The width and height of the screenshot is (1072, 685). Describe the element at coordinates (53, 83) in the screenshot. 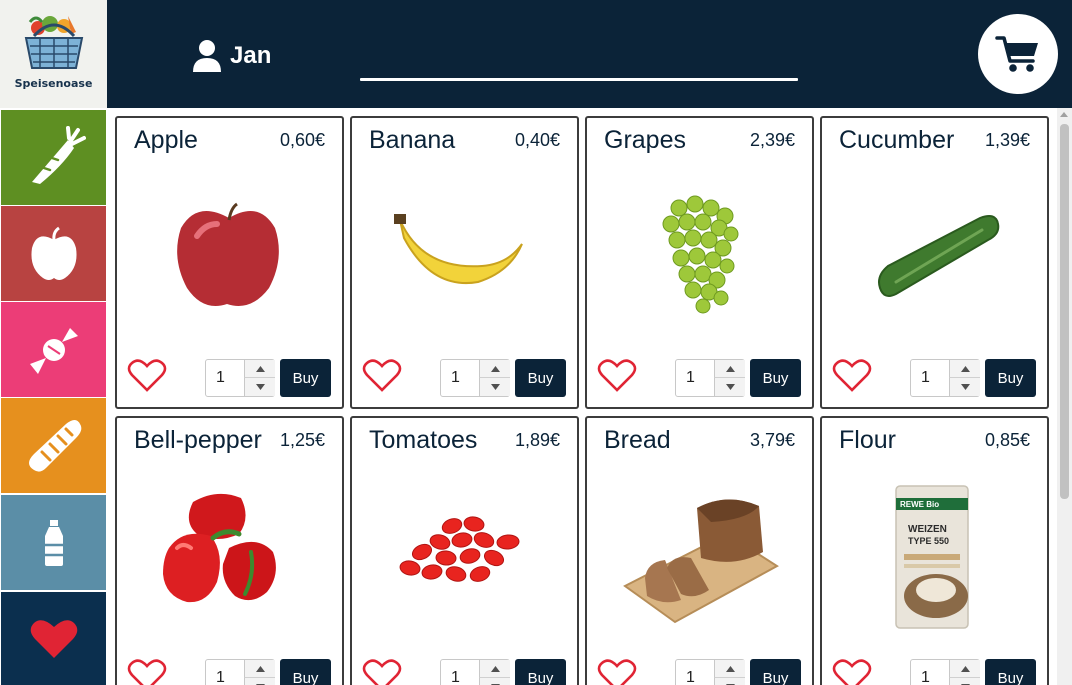

I see `logo-text: Speisenoase` at that location.